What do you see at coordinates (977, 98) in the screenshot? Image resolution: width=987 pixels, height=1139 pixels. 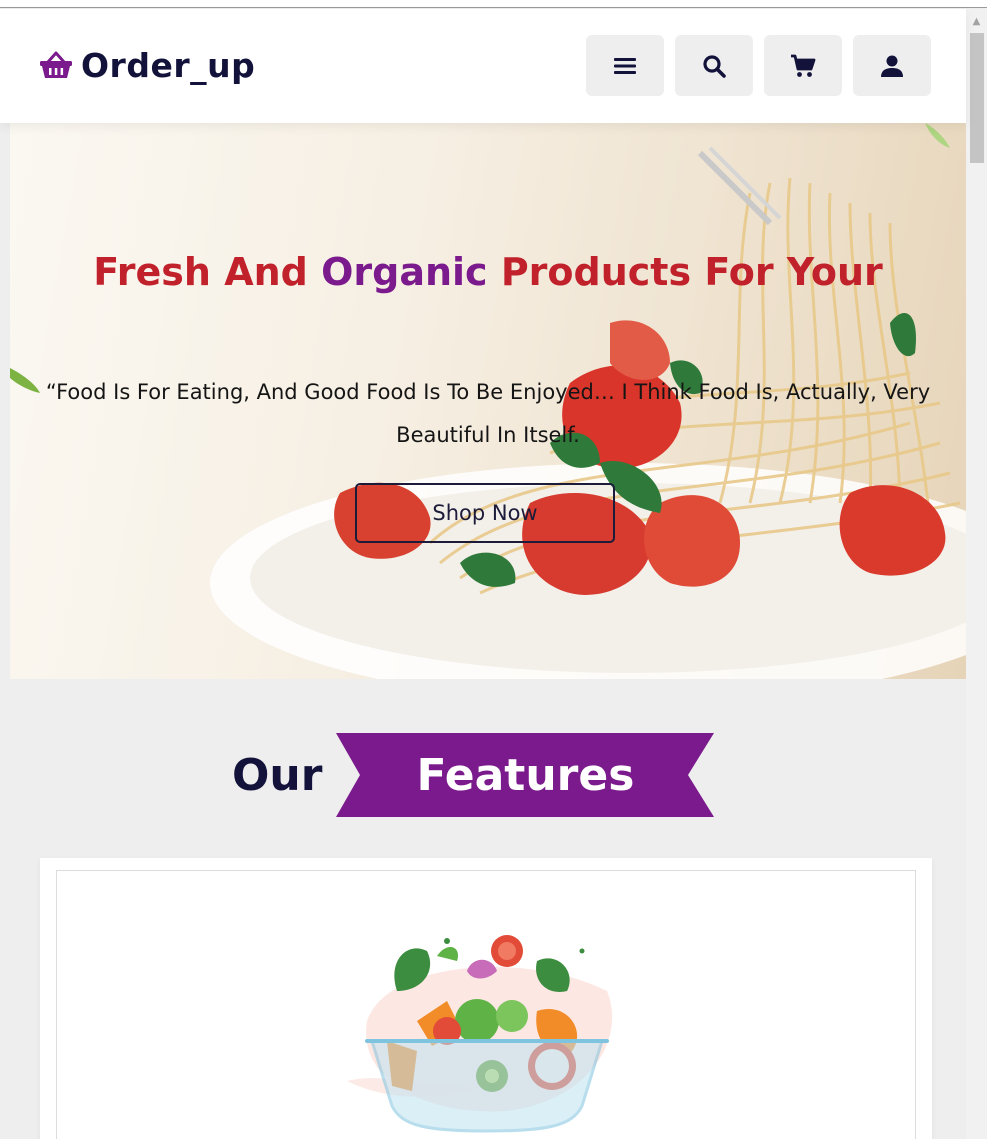 I see `scrollbar-thumb` at bounding box center [977, 98].